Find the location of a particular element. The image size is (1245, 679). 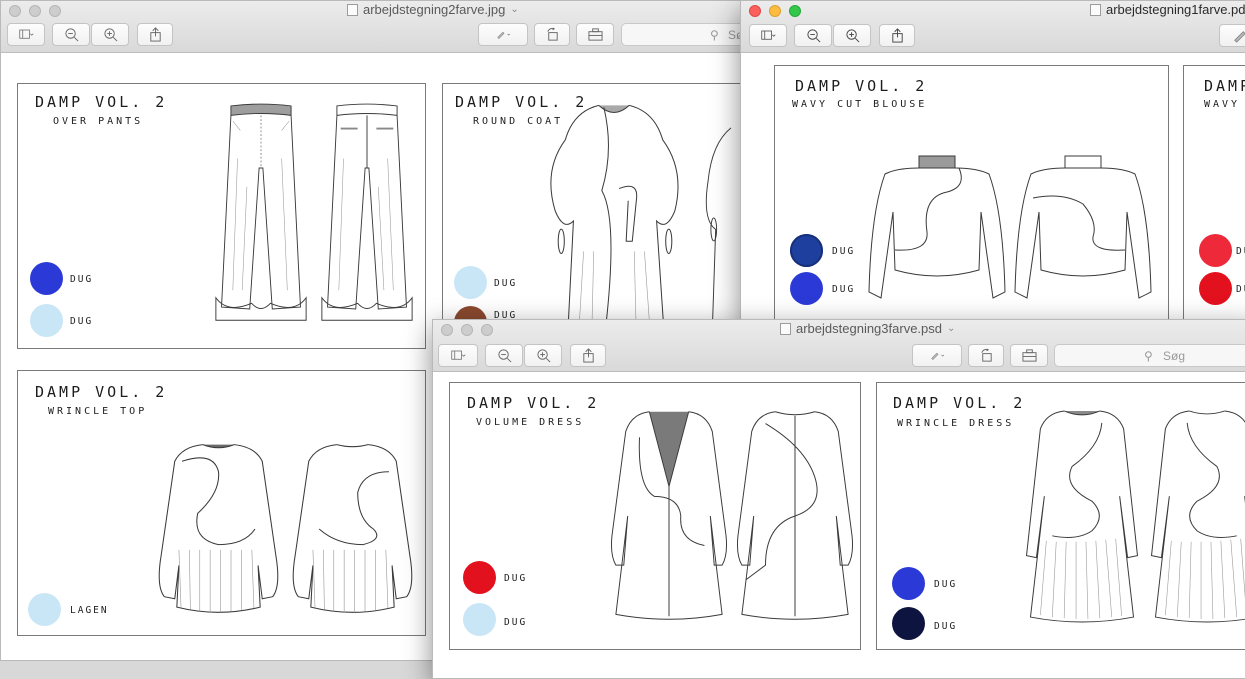

dress-back-sketch is located at coordinates (795, 516).